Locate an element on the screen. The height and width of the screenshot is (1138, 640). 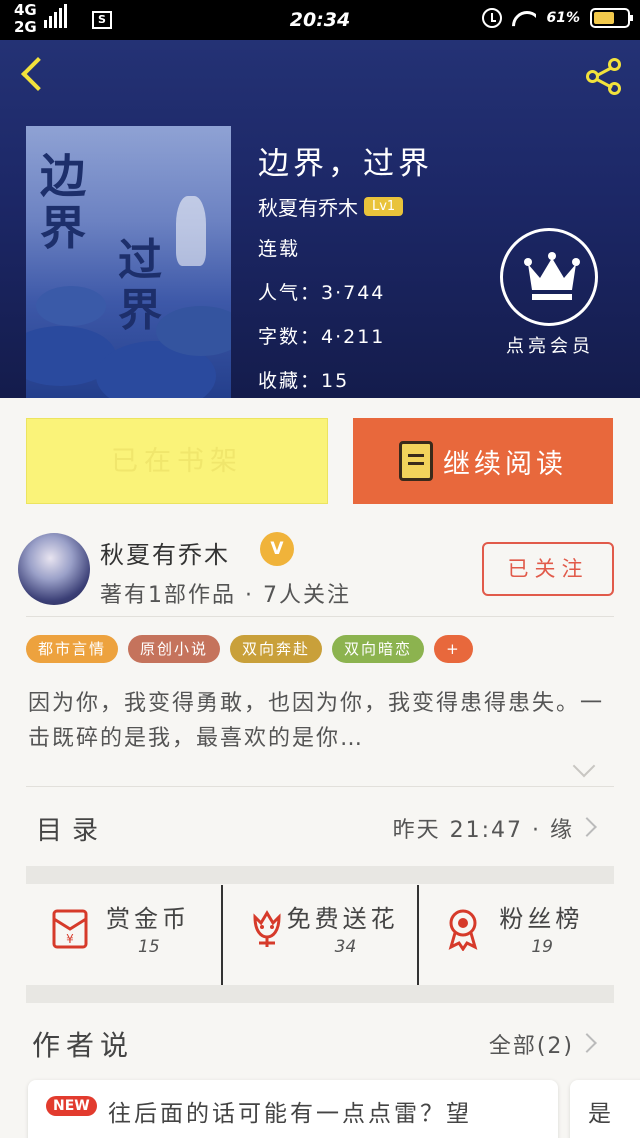
level-badge: Lv1 is located at coordinates (384, 206).